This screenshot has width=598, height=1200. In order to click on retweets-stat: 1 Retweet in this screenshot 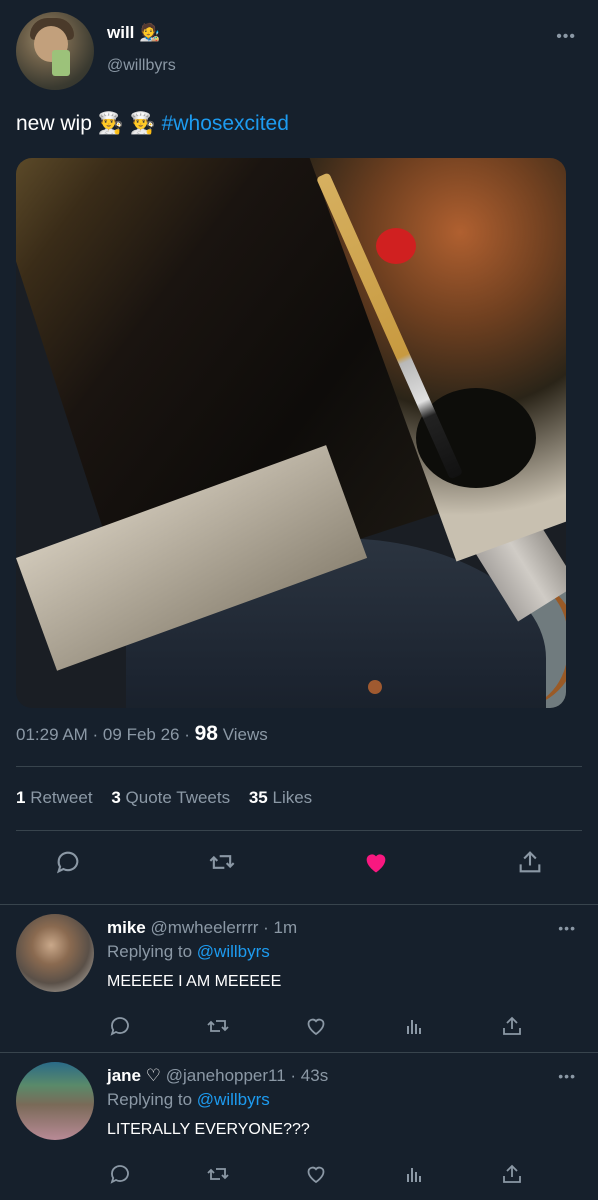, I will do `click(54, 797)`.